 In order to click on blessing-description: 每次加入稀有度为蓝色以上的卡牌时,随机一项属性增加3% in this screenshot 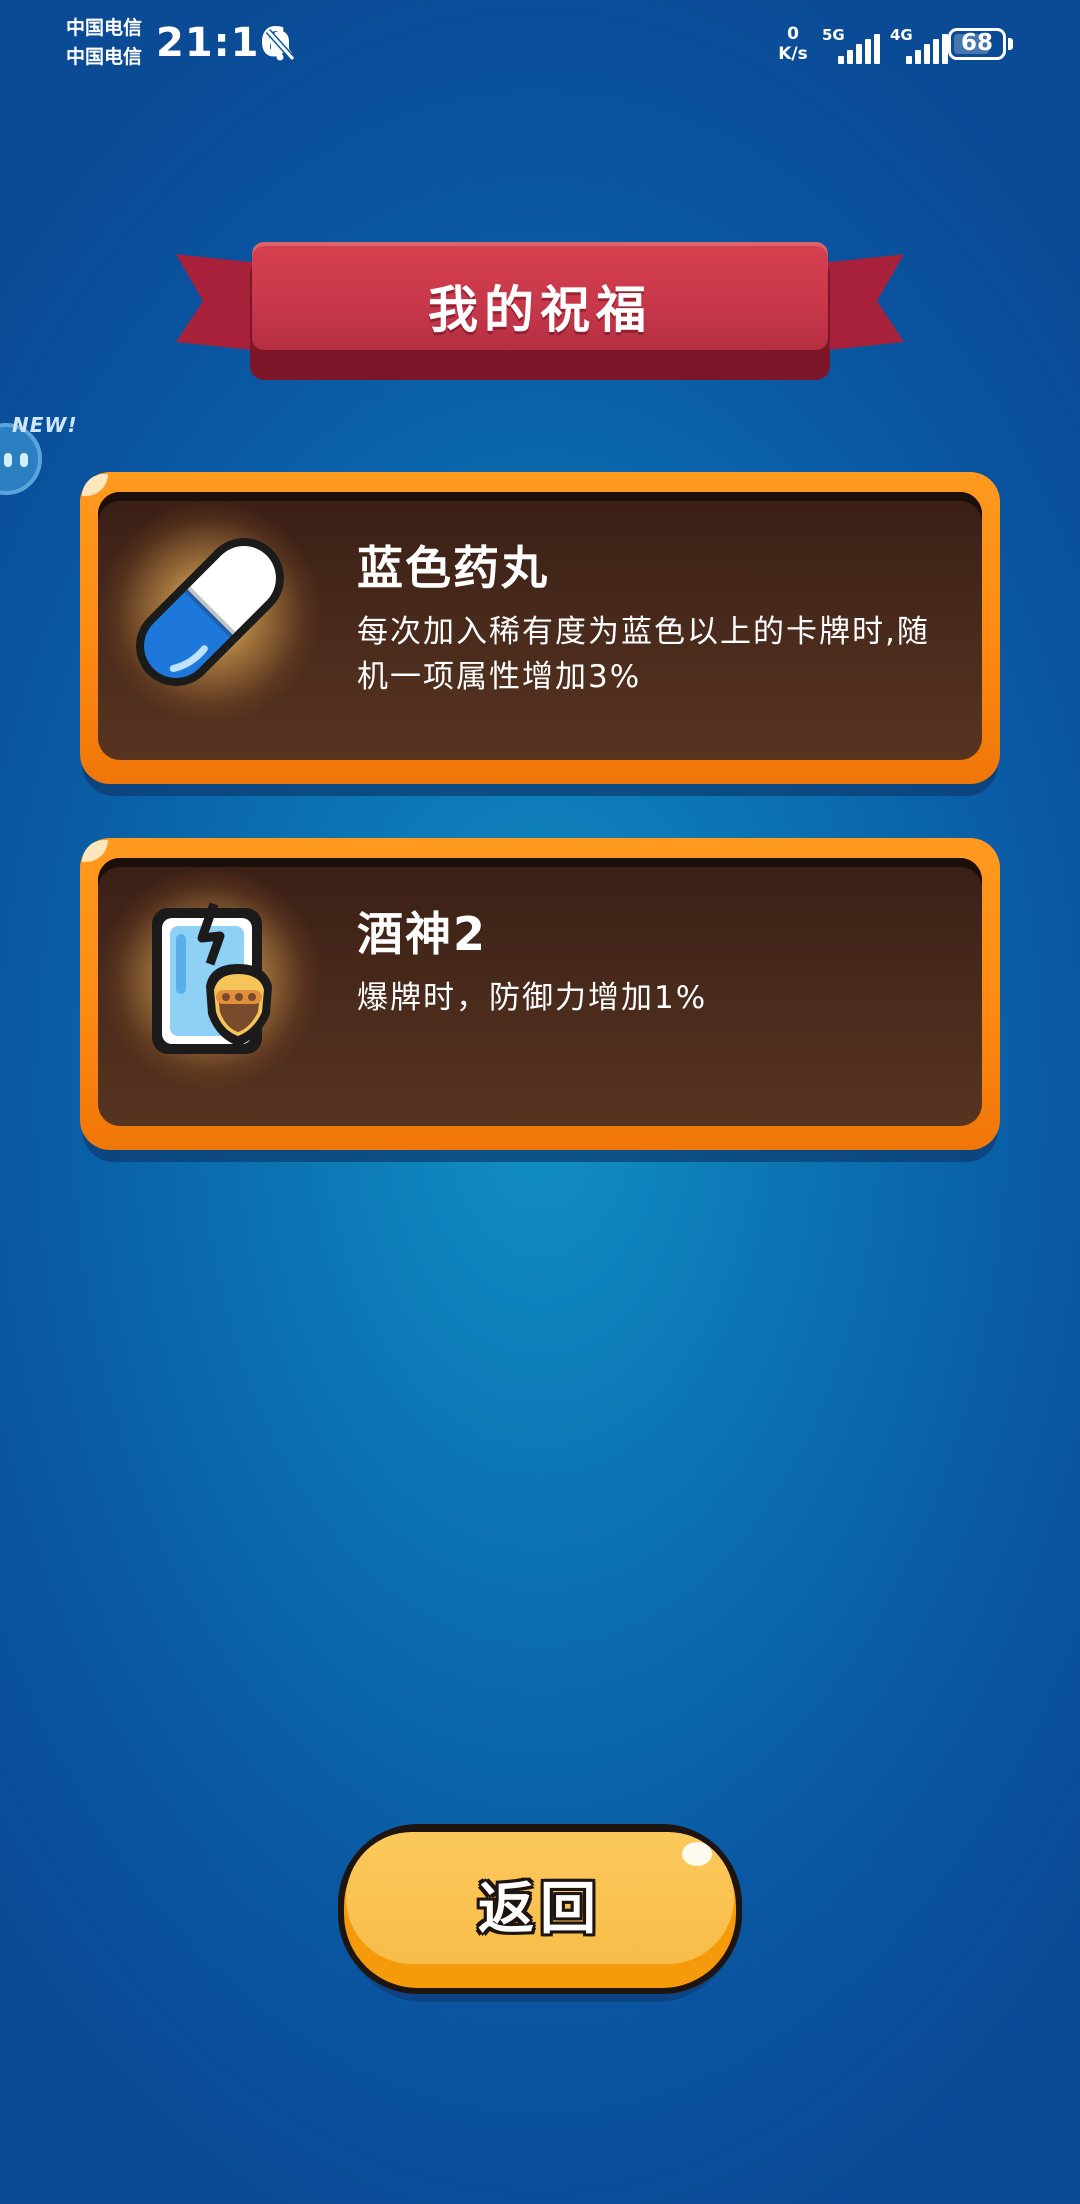, I will do `click(643, 654)`.